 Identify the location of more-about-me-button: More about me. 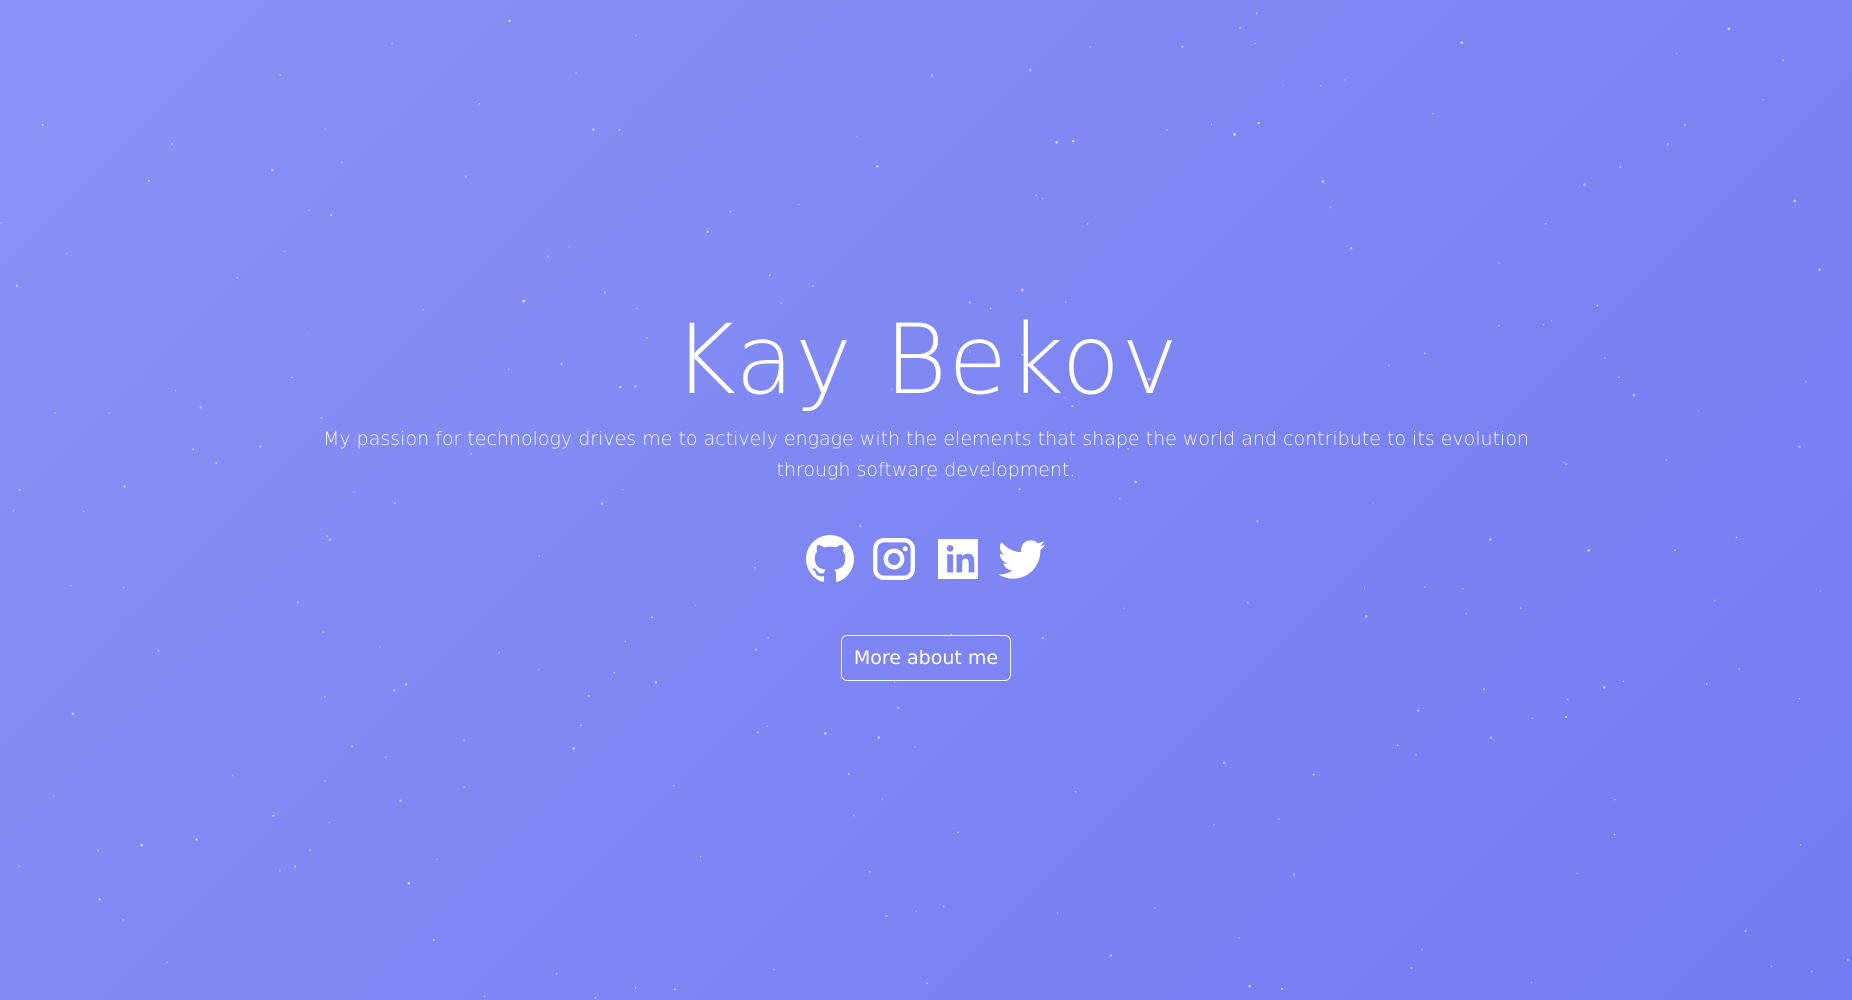
(926, 658).